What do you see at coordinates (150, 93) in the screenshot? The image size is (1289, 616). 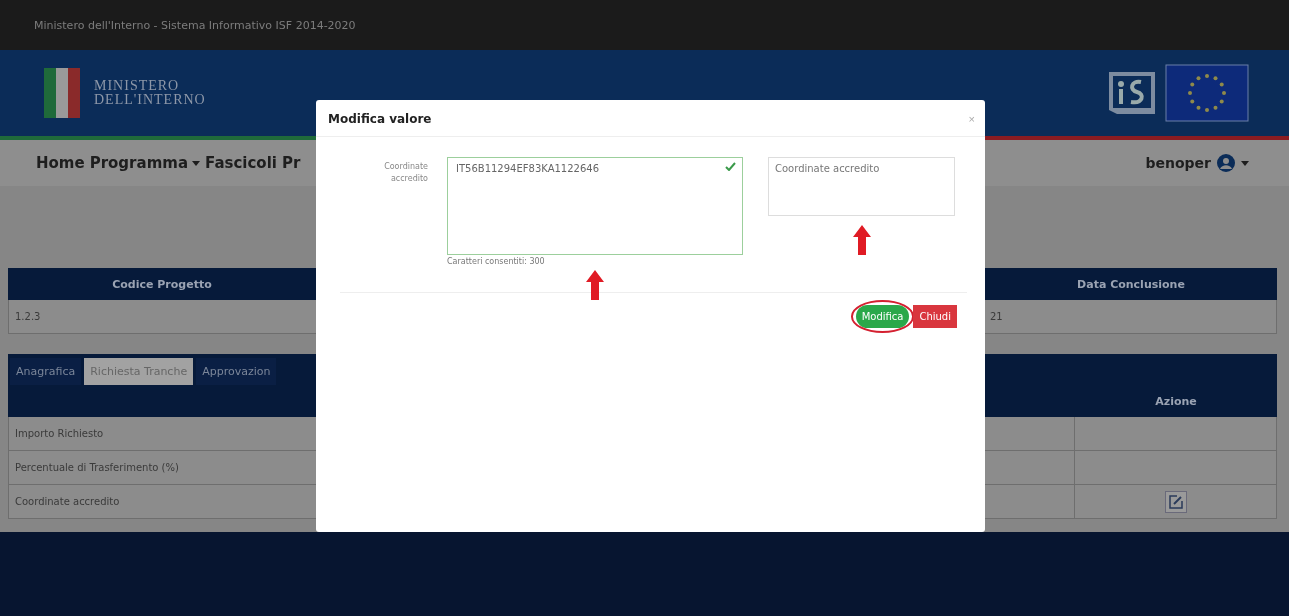 I see `ministry-logo-text: MINISTERO DELL'INTERNO` at bounding box center [150, 93].